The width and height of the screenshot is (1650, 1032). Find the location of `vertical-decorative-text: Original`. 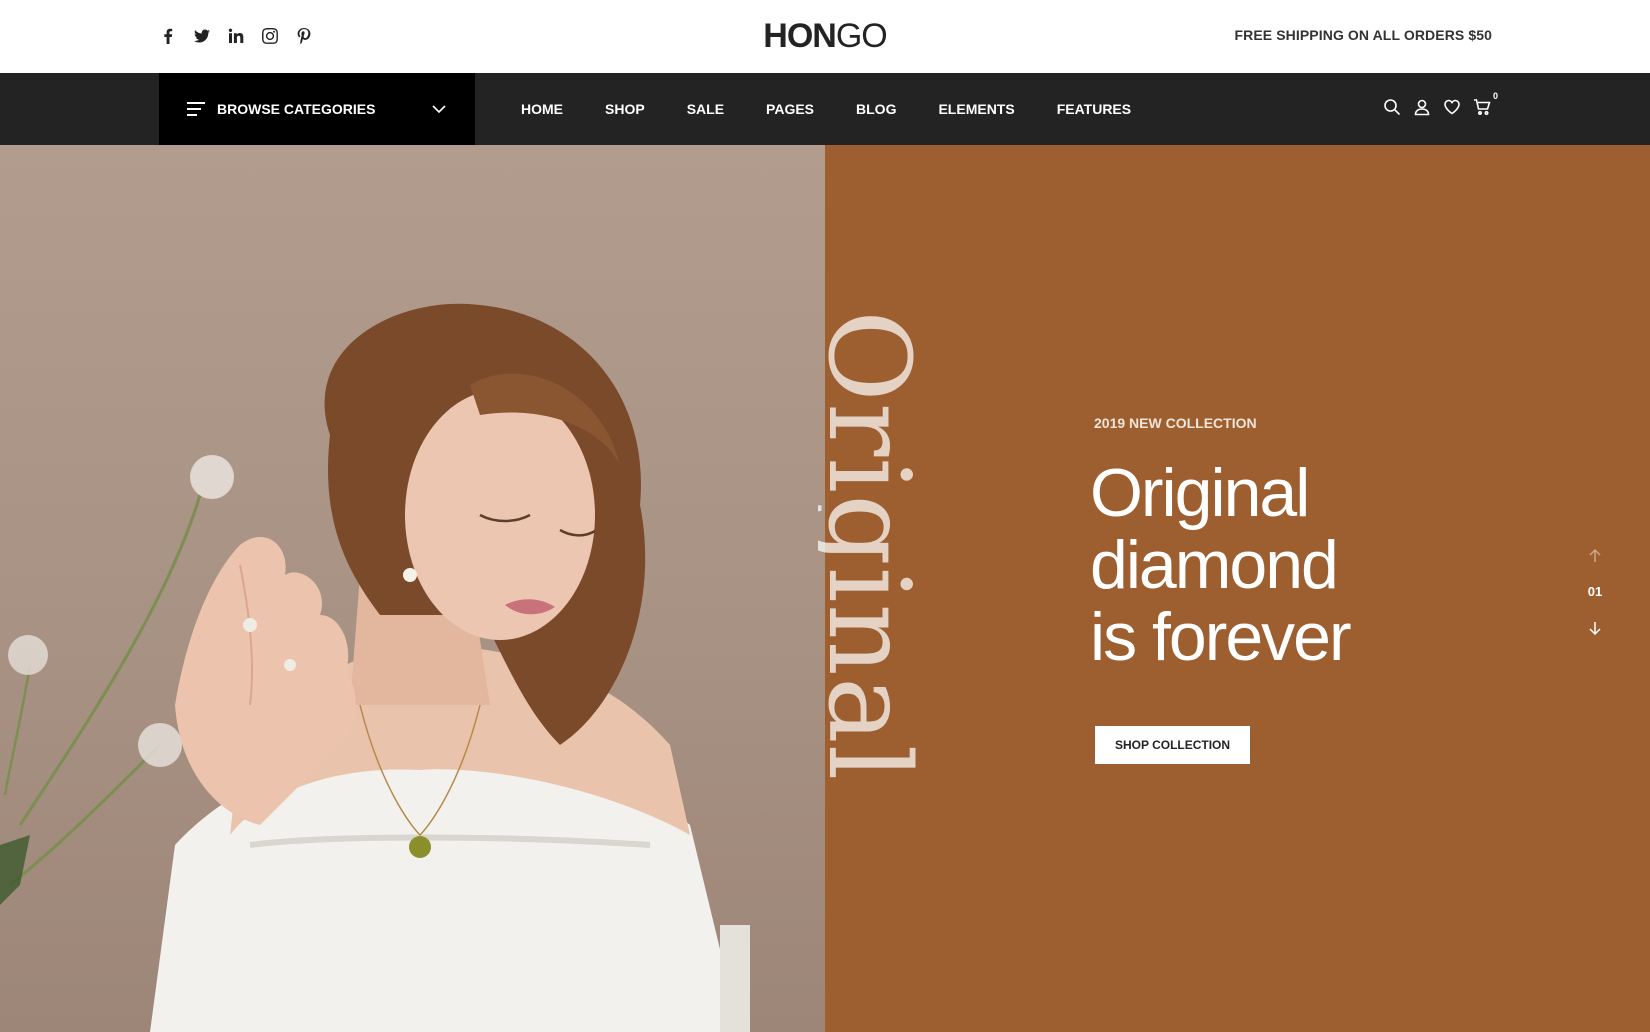

vertical-decorative-text: Original is located at coordinates (878, 590).